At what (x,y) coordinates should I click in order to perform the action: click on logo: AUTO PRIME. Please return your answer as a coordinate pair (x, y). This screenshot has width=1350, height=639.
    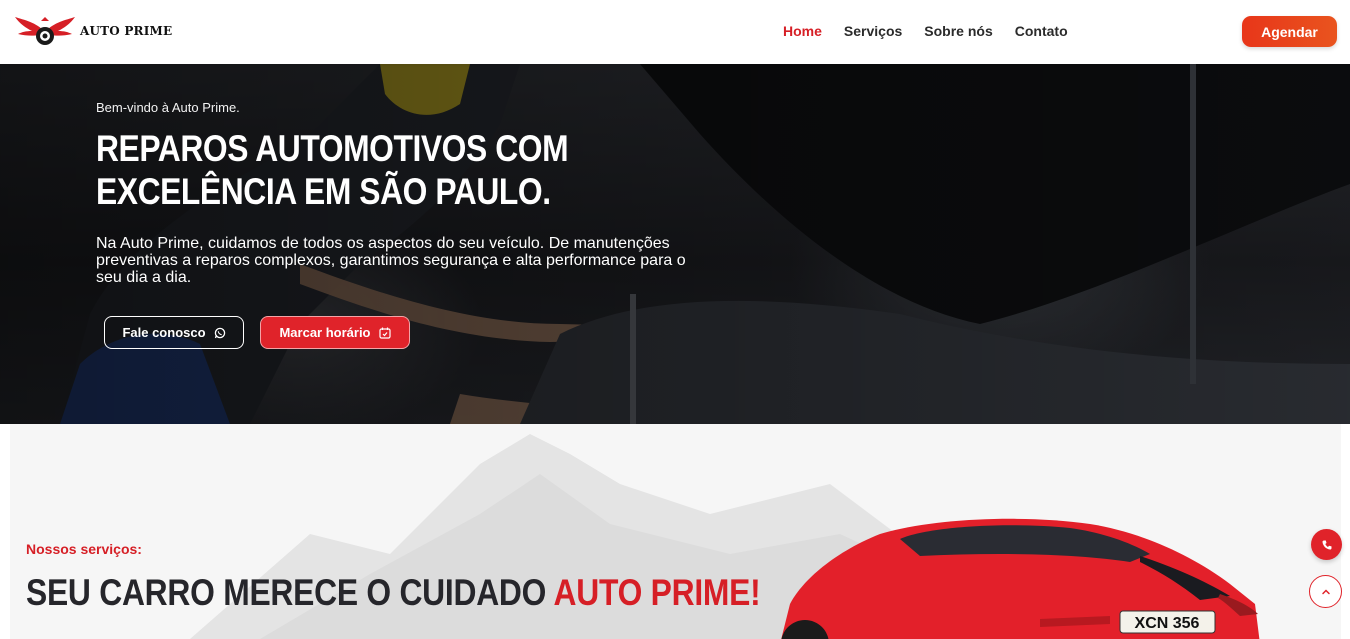
    Looking at the image, I should click on (93, 31).